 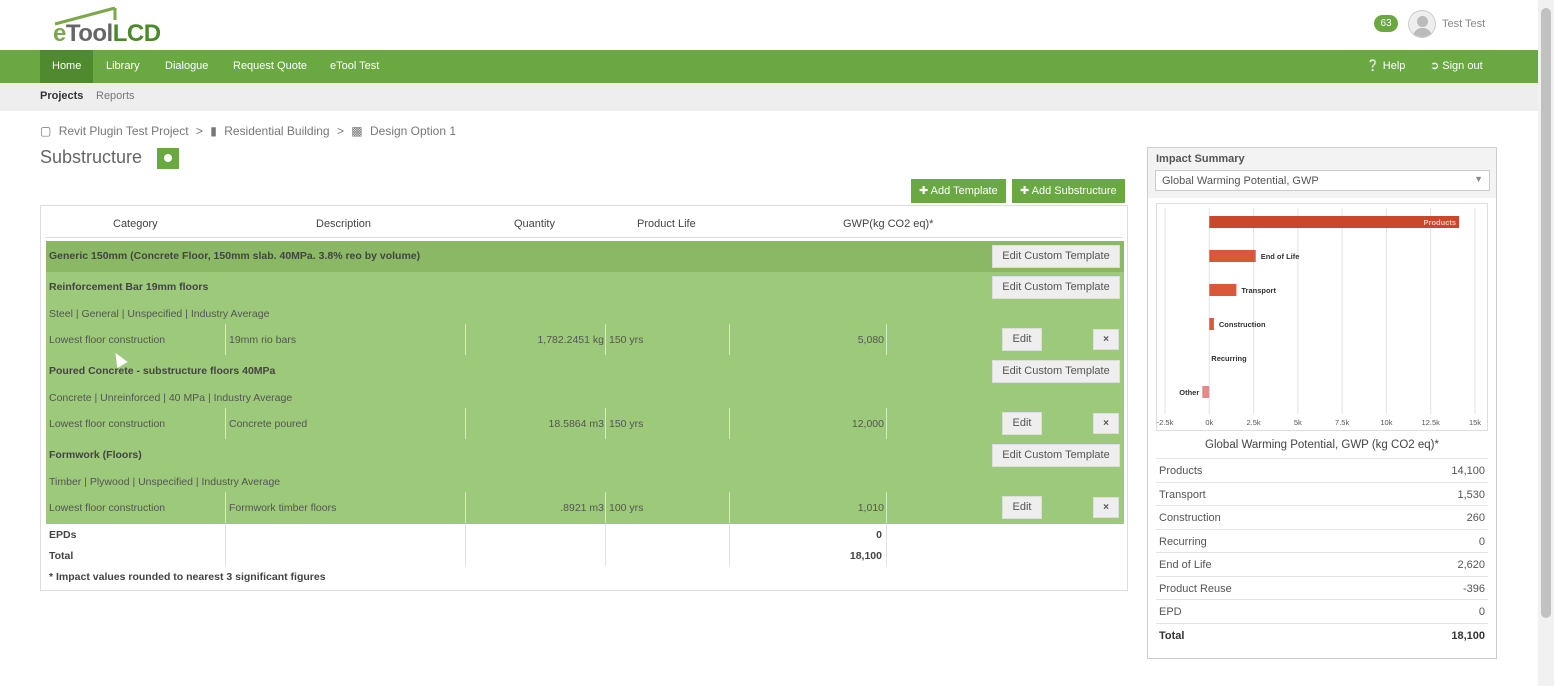 What do you see at coordinates (91, 157) in the screenshot?
I see `page-title: Substructure` at bounding box center [91, 157].